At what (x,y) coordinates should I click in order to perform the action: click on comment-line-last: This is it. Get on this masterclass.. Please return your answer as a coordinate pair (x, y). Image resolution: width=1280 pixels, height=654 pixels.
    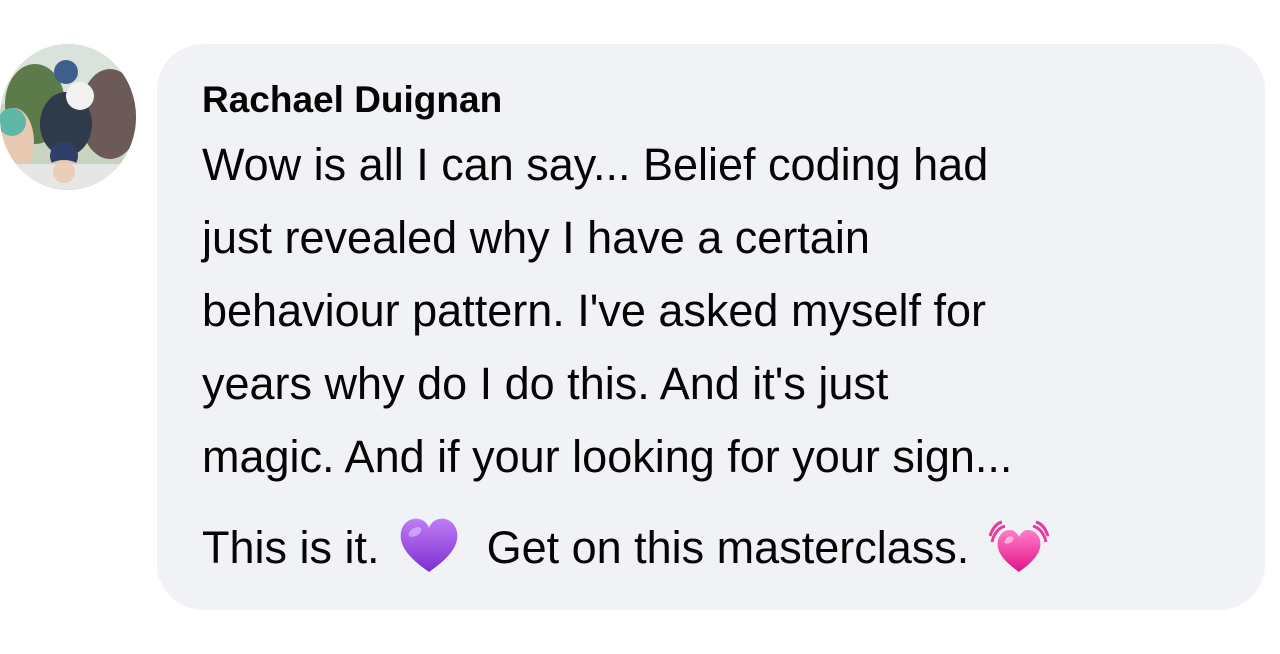
    Looking at the image, I should click on (713, 547).